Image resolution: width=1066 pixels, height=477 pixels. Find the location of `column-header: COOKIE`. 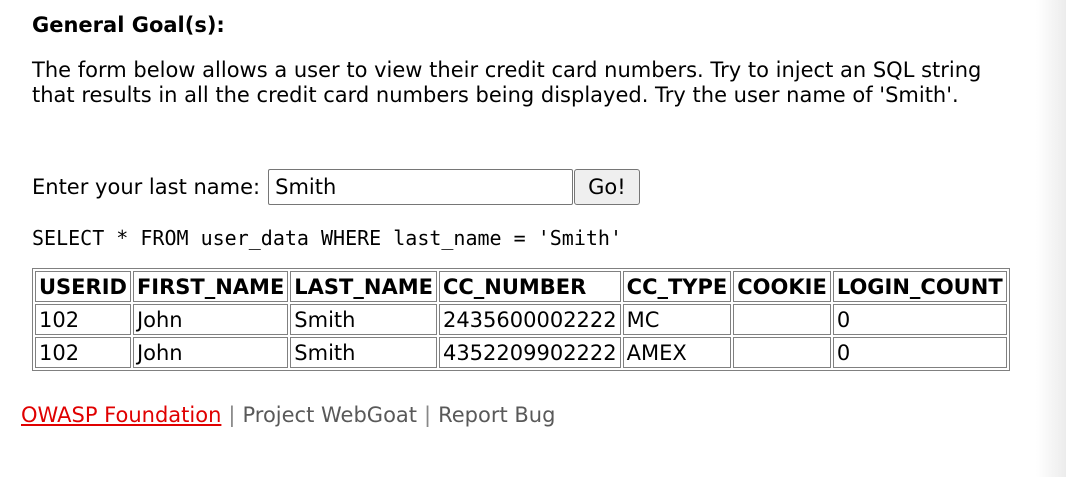

column-header: COOKIE is located at coordinates (782, 286).